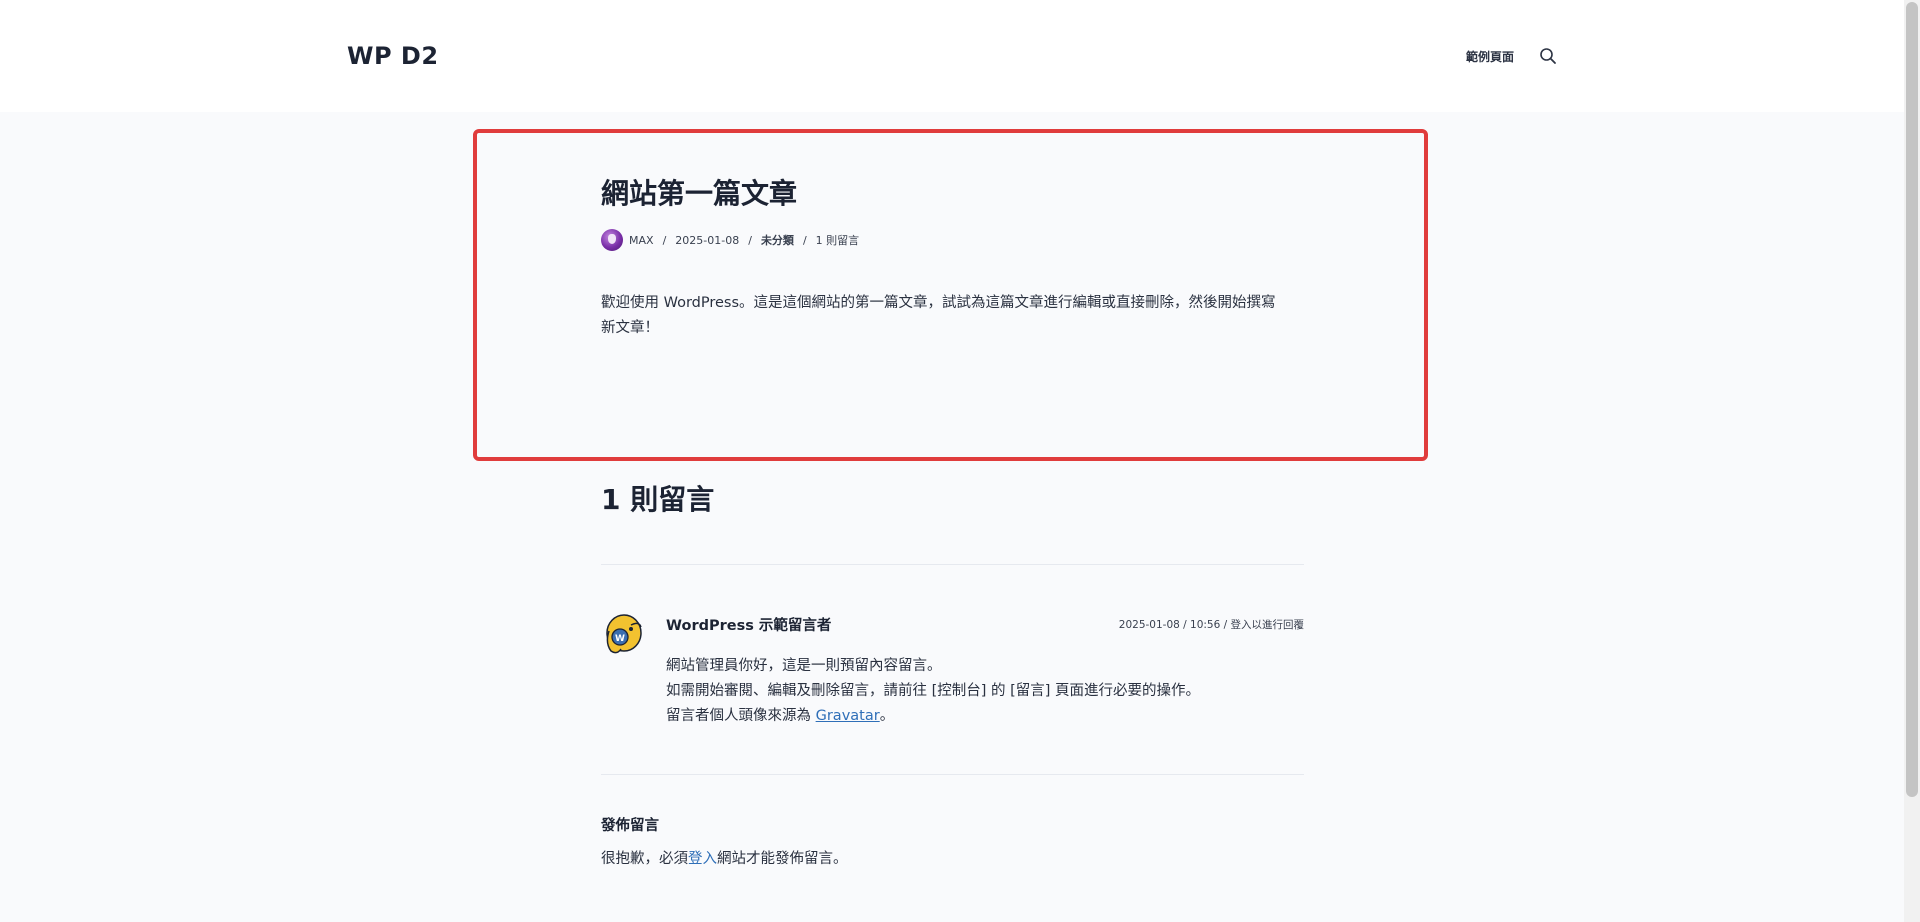 This screenshot has height=922, width=1920. What do you see at coordinates (1268, 625) in the screenshot?
I see `comment-reply-login-link: 登入以進行回覆` at bounding box center [1268, 625].